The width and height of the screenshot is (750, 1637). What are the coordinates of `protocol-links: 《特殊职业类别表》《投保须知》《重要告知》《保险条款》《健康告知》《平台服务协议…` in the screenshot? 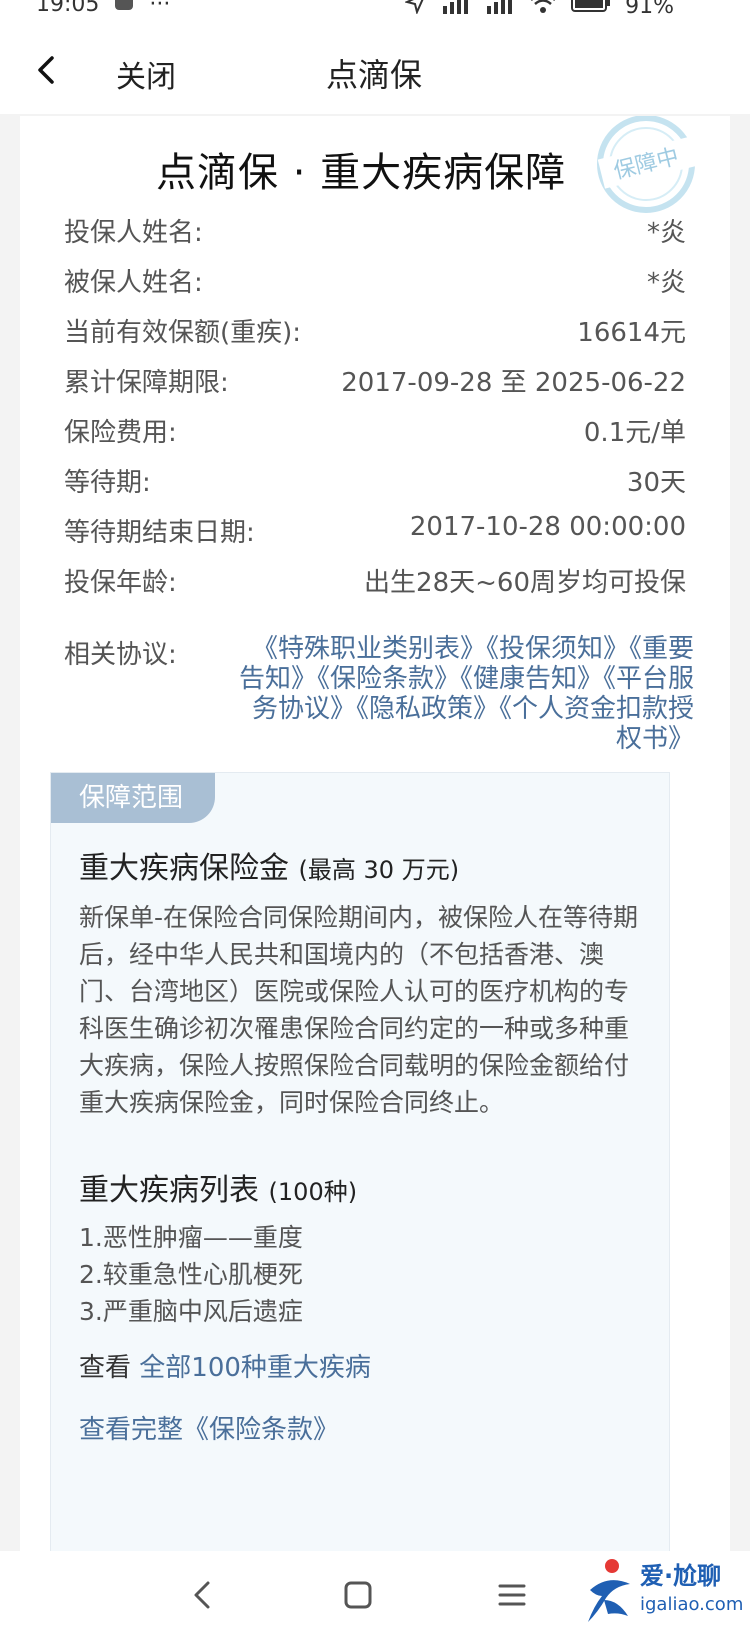 It's located at (464, 694).